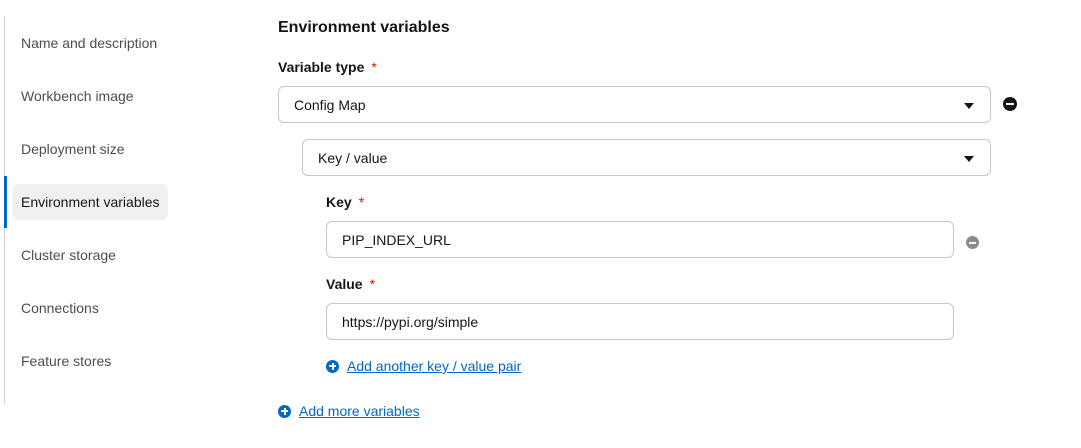 The width and height of the screenshot is (1081, 448). What do you see at coordinates (73, 149) in the screenshot?
I see `nav-item-deployment-size: Deployment size` at bounding box center [73, 149].